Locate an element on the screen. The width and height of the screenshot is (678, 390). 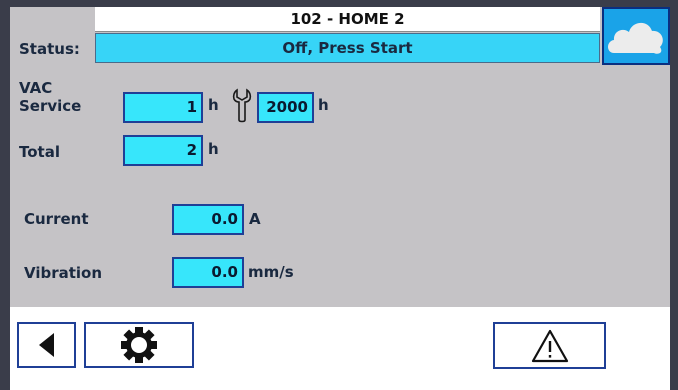
total-hours-unit: h is located at coordinates (213, 149).